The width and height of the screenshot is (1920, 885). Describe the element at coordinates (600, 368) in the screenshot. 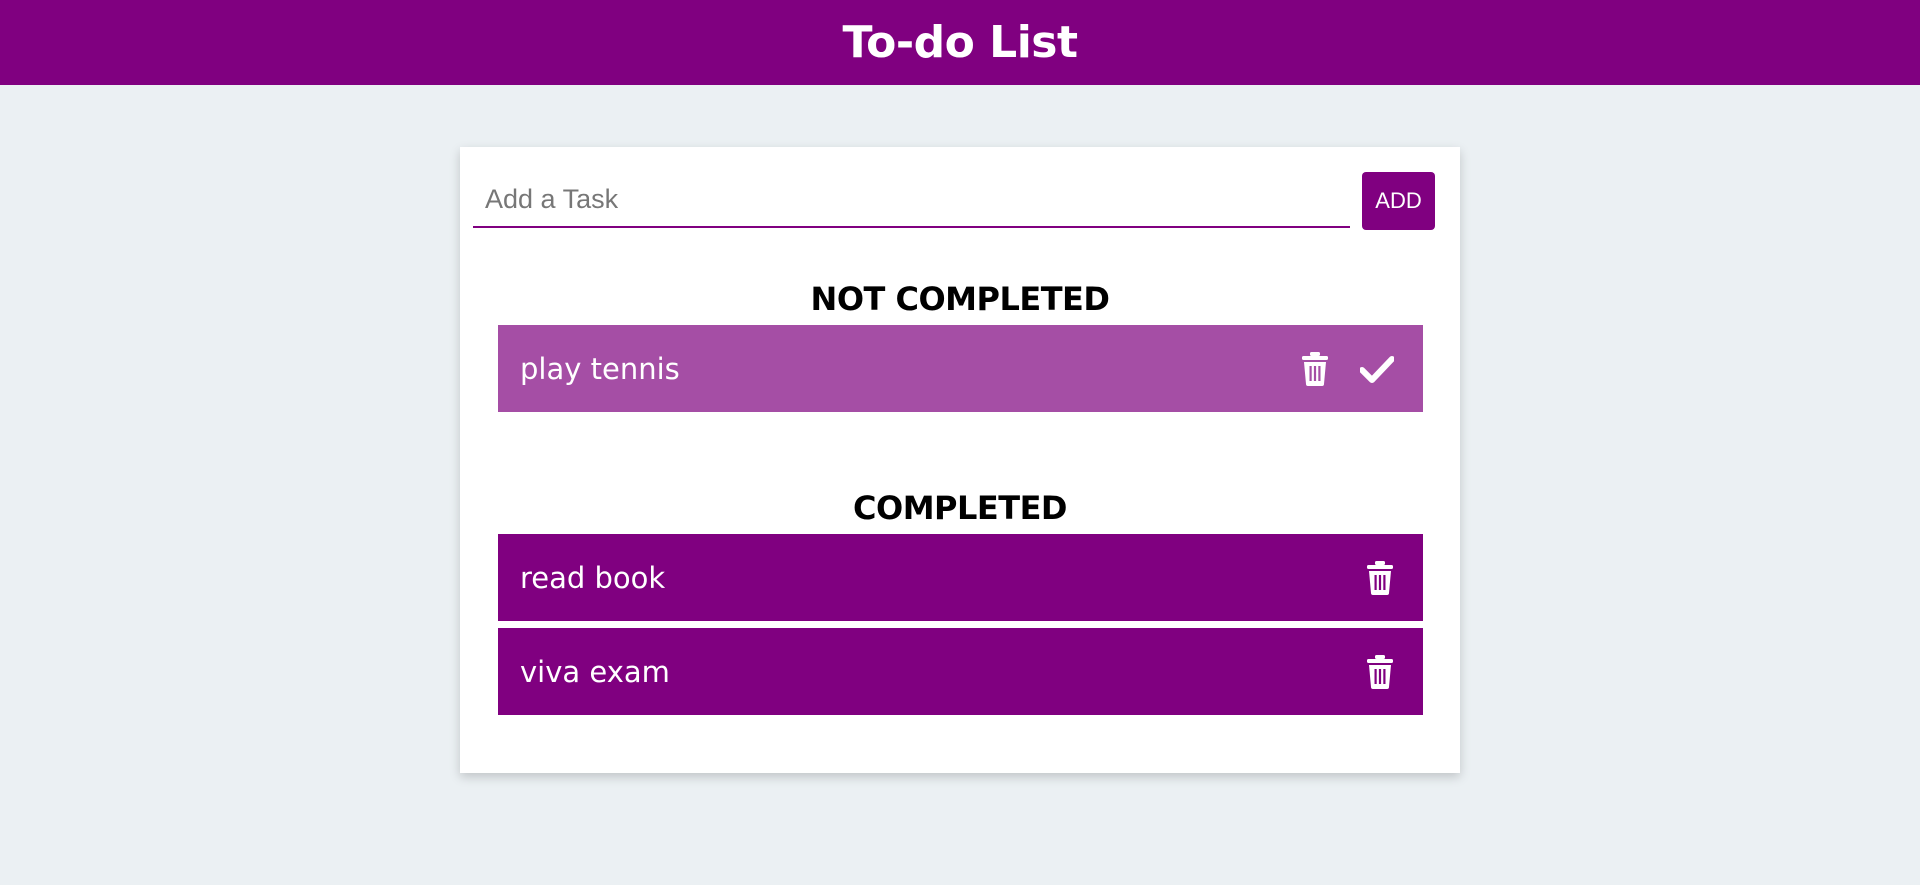

I see `task-label: play tennis` at that location.